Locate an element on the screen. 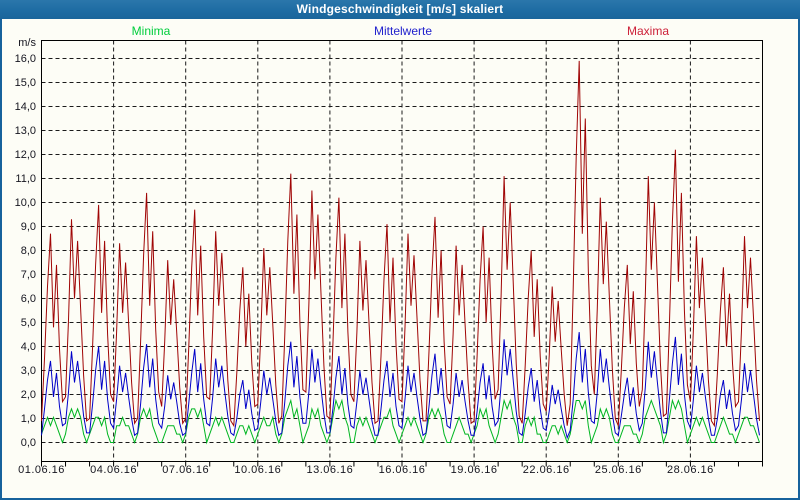  y-tick-label: 15,0 is located at coordinates (25, 82).